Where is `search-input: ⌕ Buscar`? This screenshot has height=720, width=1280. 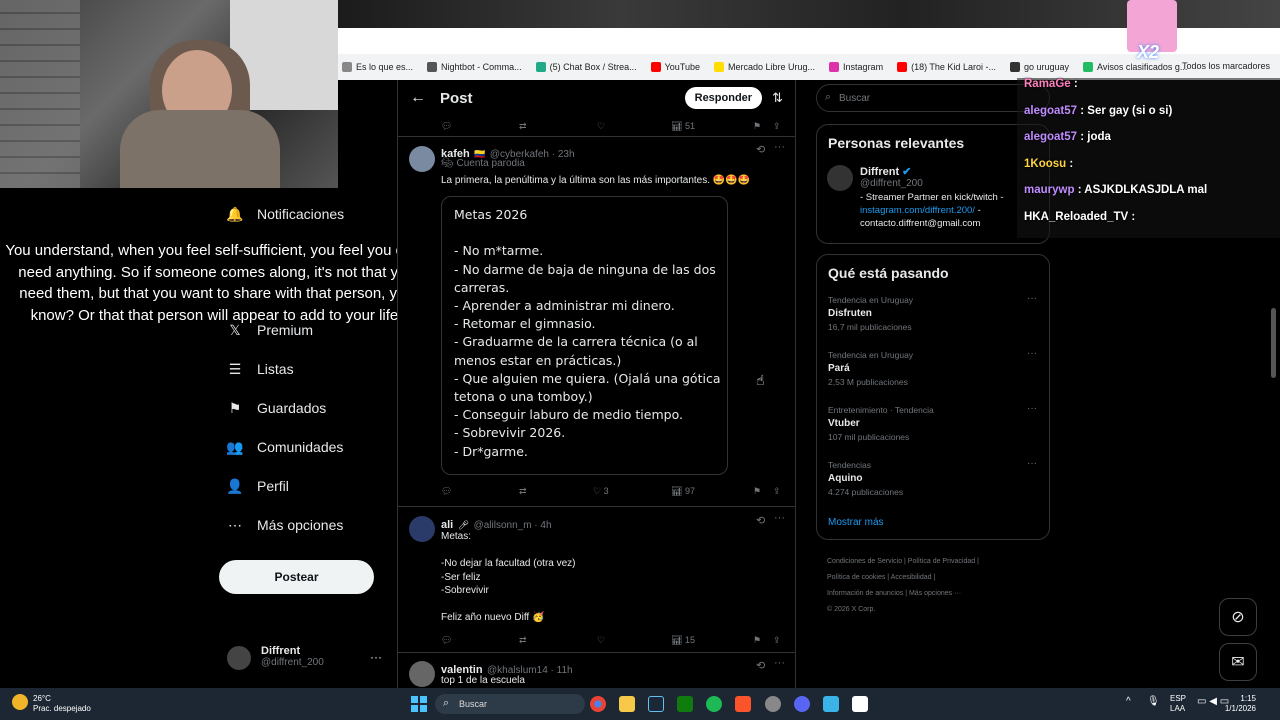
search-input: ⌕ Buscar is located at coordinates (933, 98).